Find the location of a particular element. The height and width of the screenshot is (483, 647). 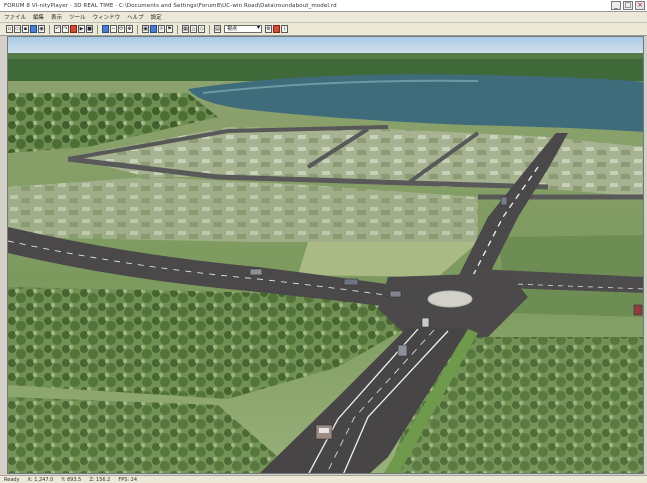

minimize-button: _ is located at coordinates (616, 5).